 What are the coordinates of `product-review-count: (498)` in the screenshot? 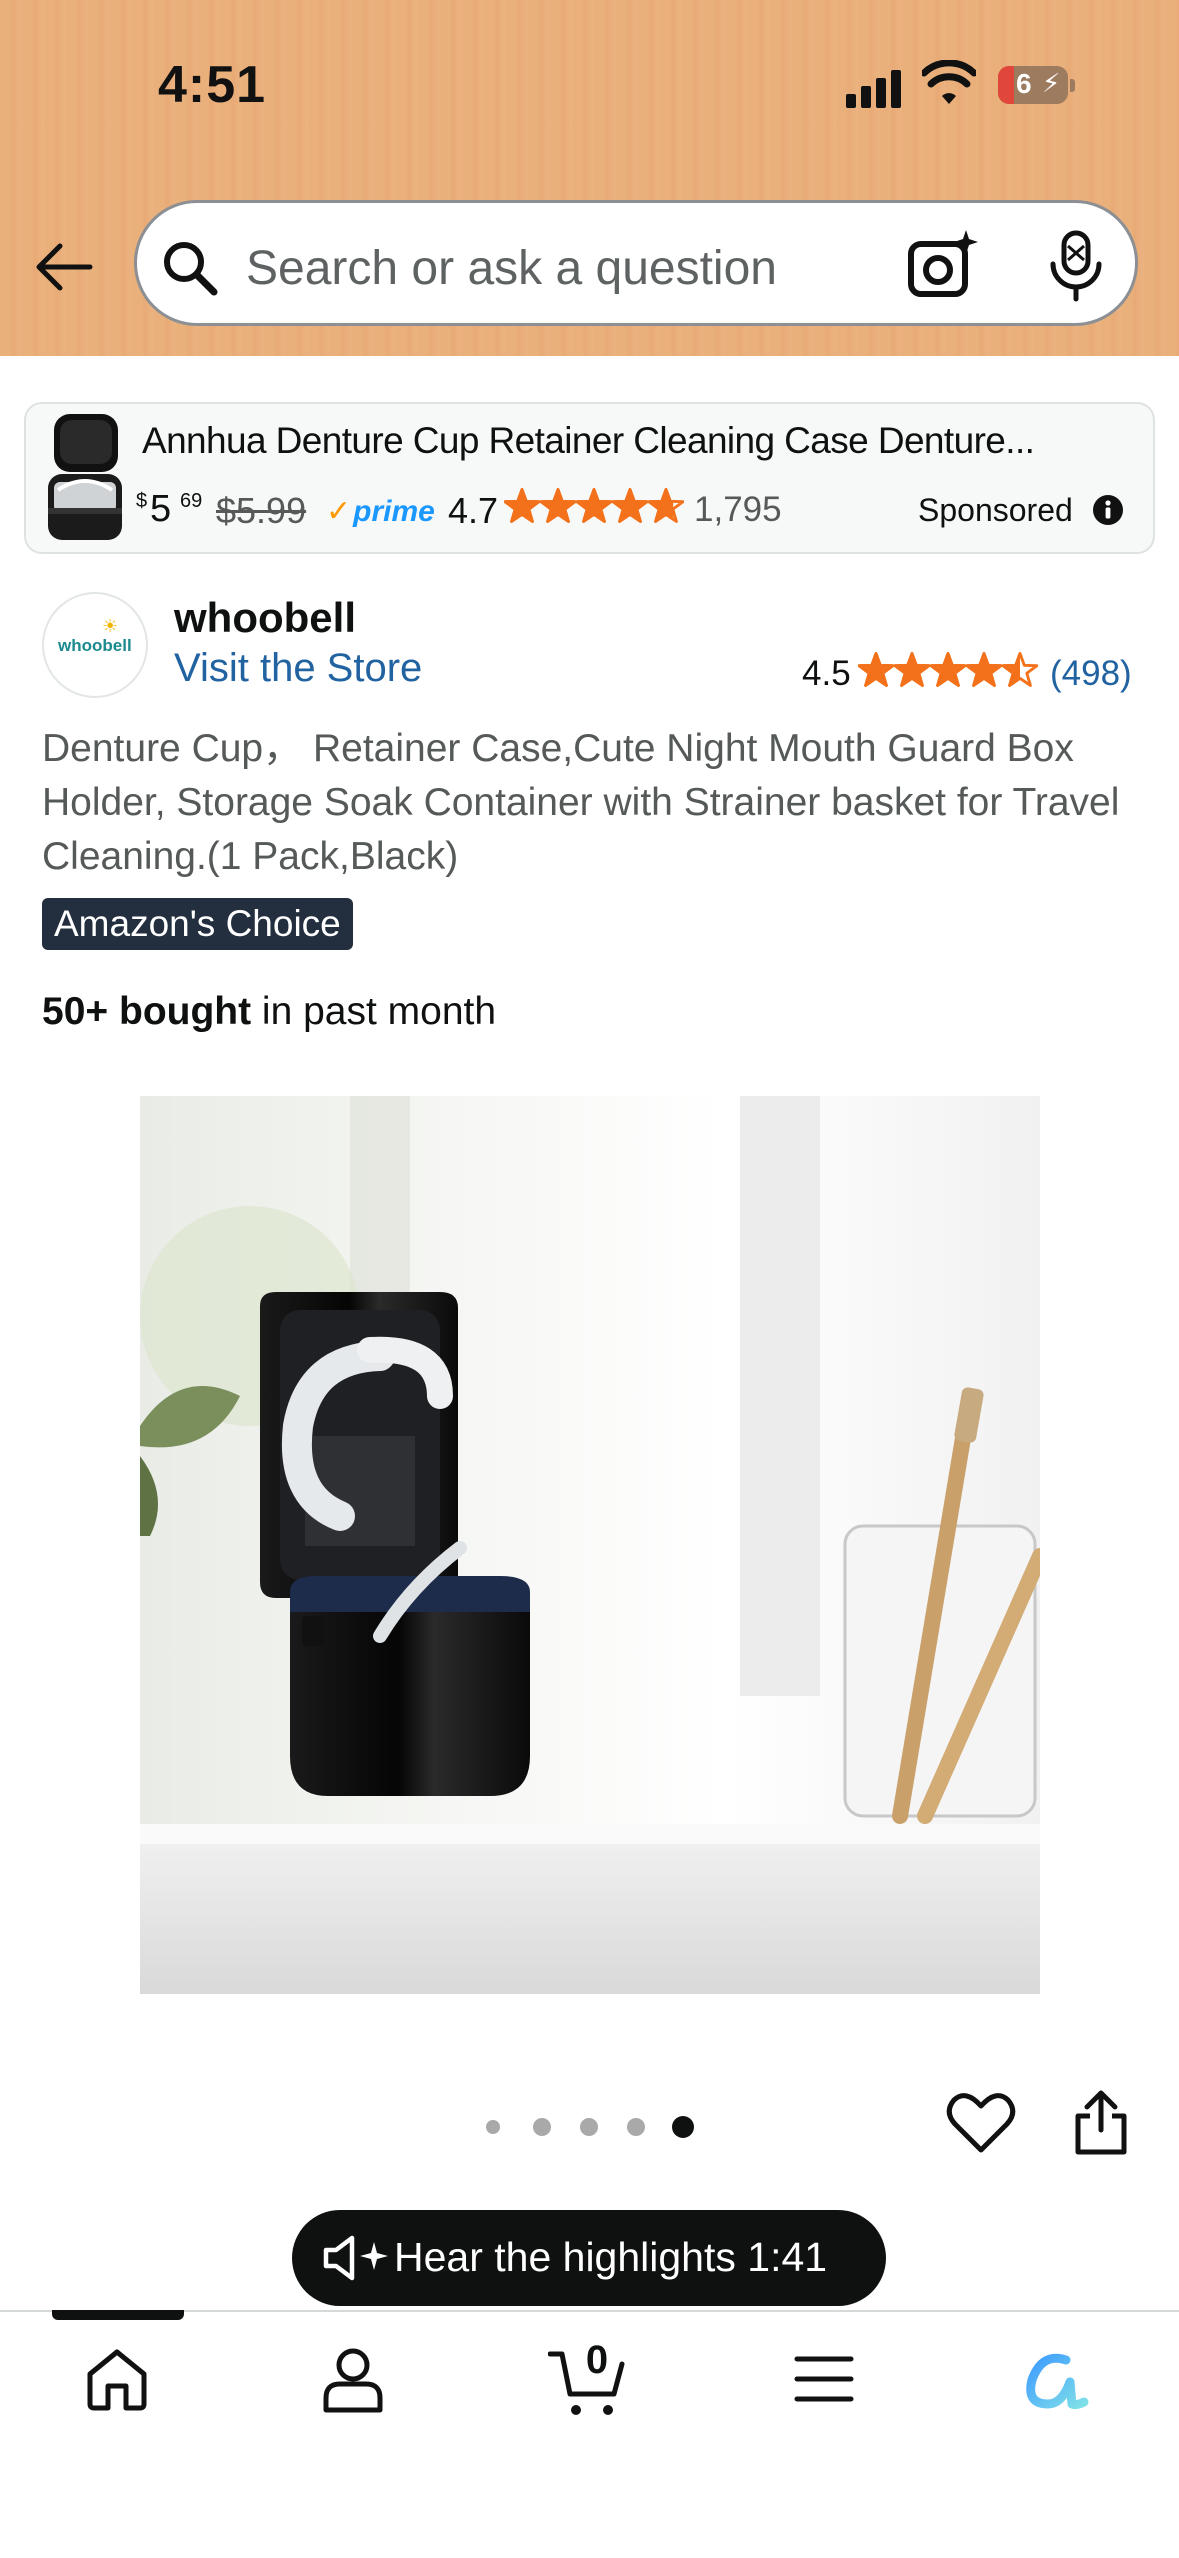 It's located at (1091, 674).